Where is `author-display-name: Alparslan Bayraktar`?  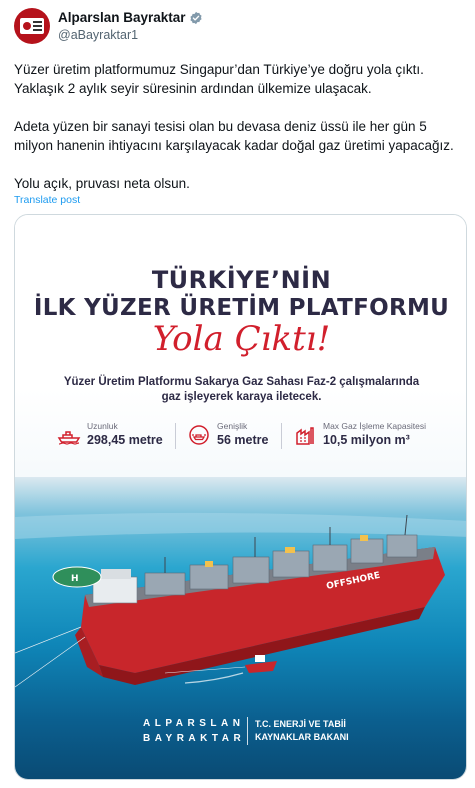 author-display-name: Alparslan Bayraktar is located at coordinates (122, 17).